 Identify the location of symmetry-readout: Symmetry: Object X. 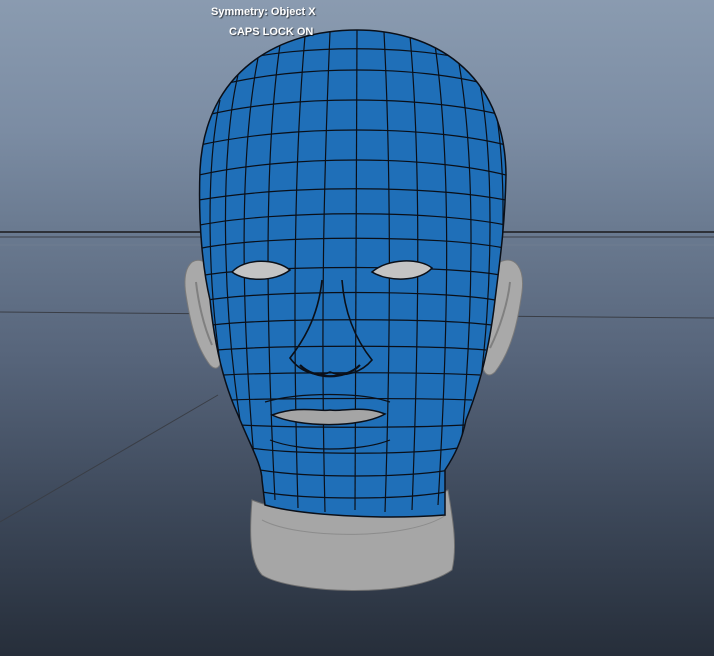
(263, 12).